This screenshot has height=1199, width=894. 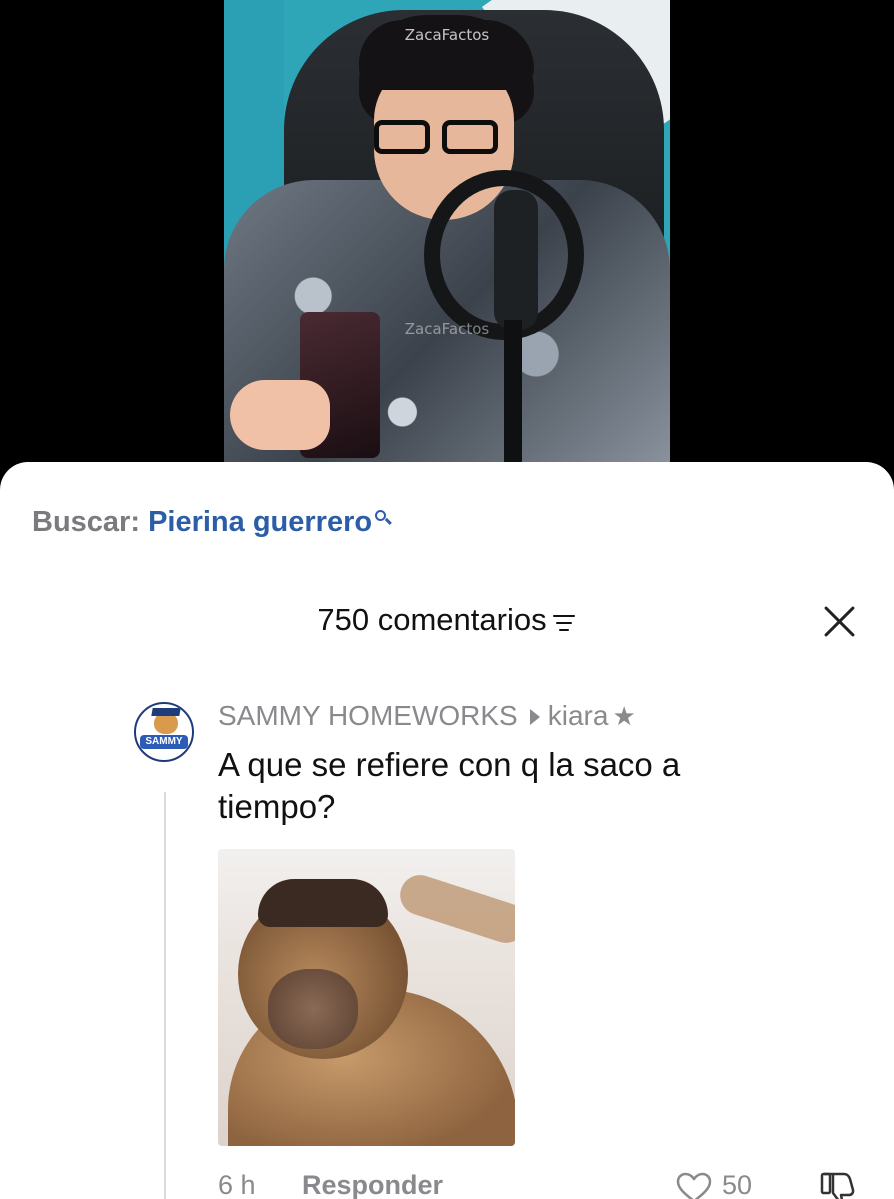 What do you see at coordinates (447, 329) in the screenshot?
I see `video-watermark-secondary: ZacaFactos` at bounding box center [447, 329].